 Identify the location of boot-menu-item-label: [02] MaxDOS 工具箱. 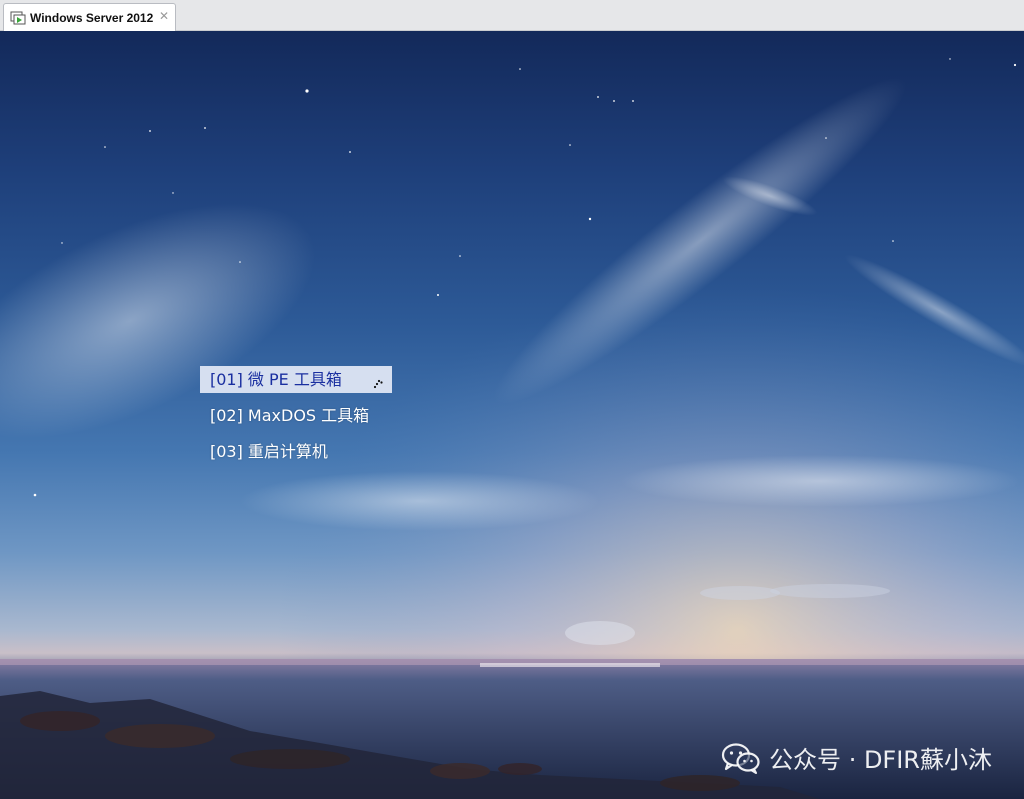
(290, 415).